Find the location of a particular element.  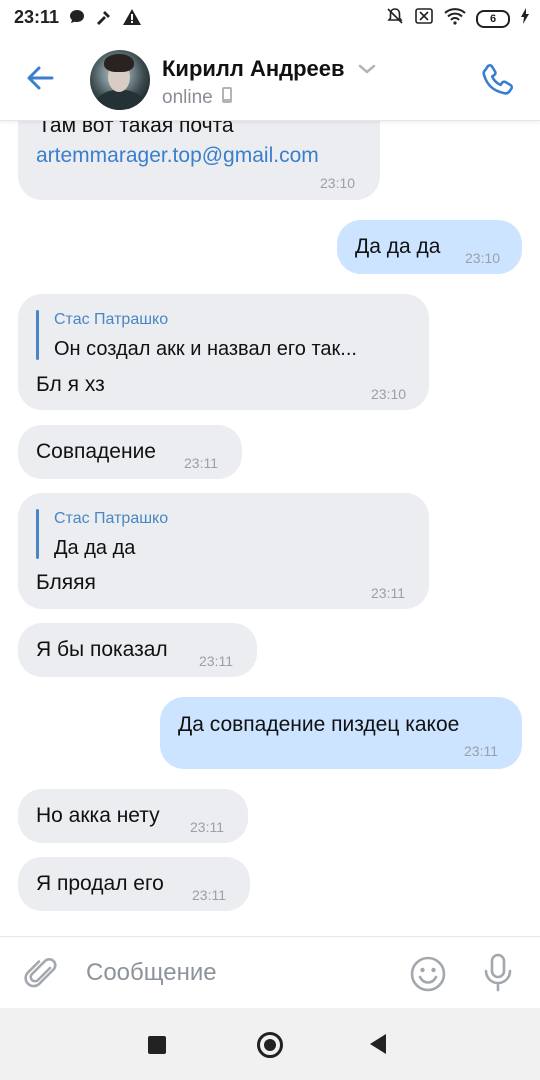

message-link: artemmarager.top@gmail.com is located at coordinates (177, 156).